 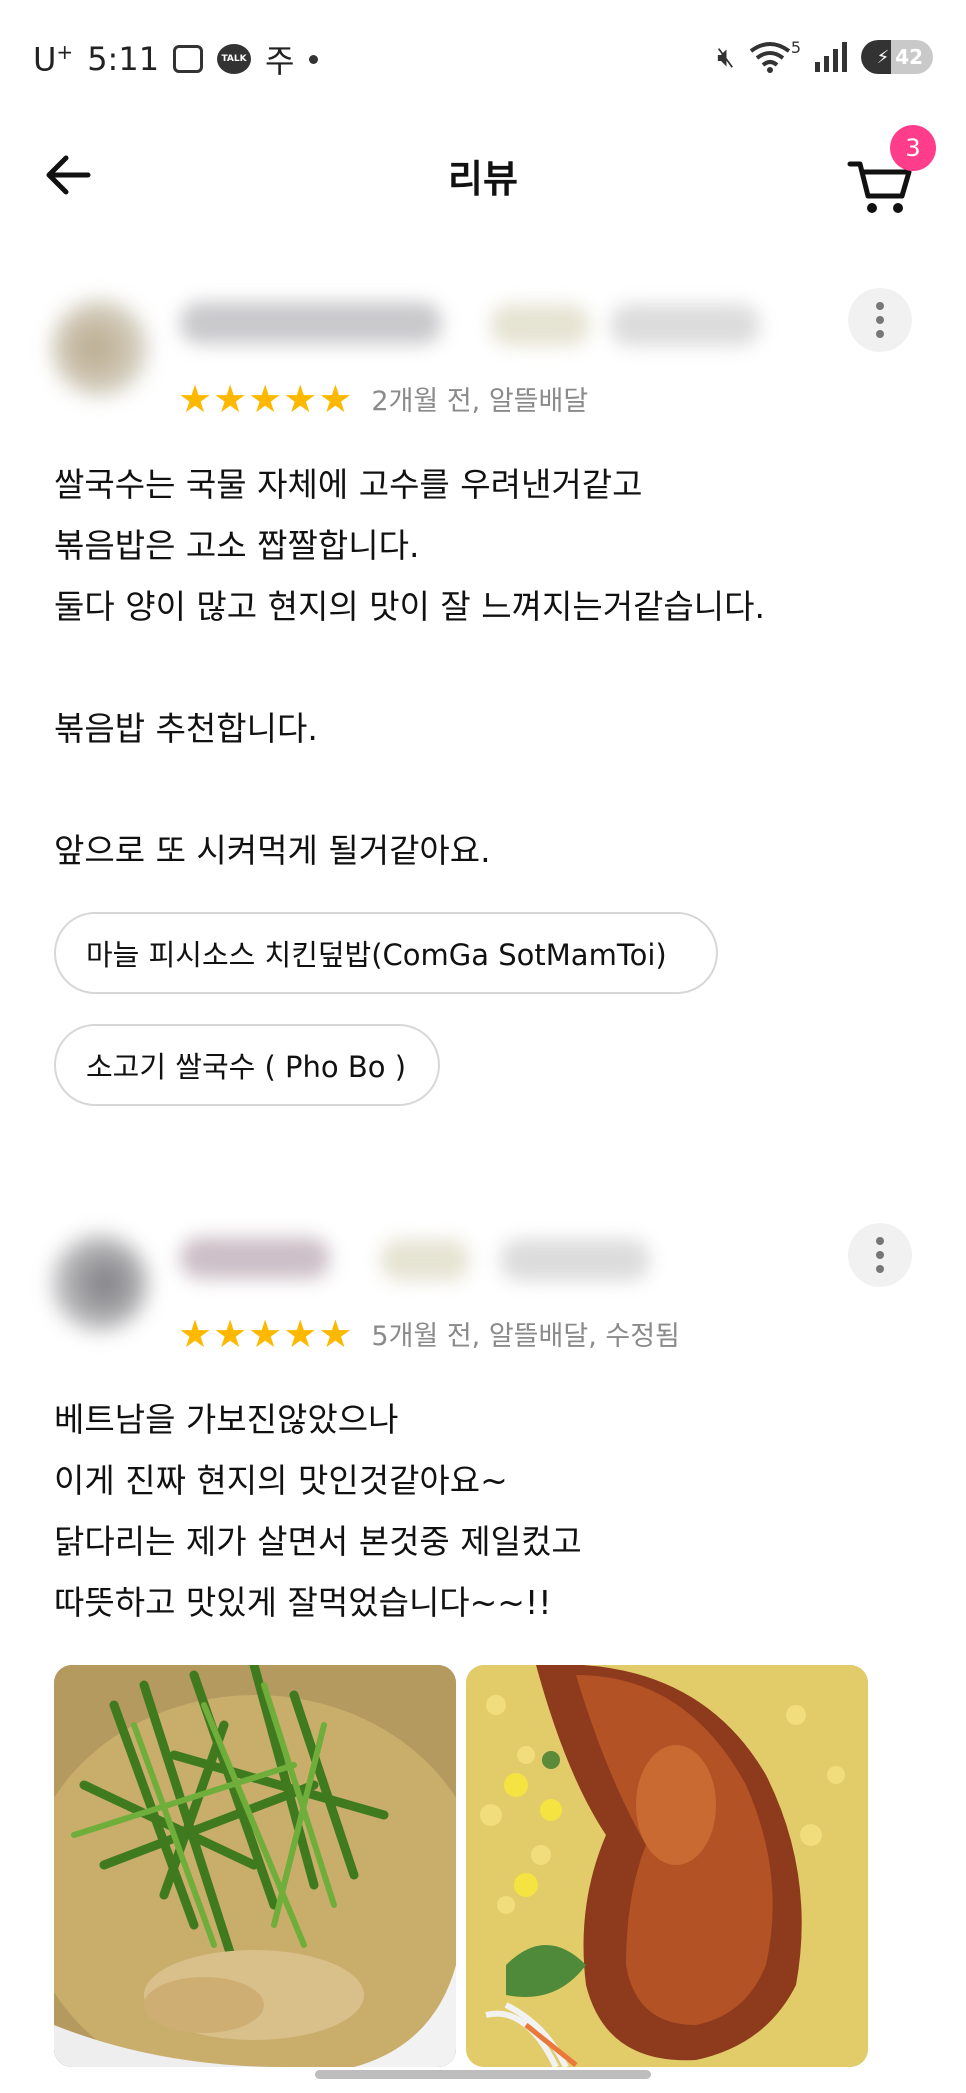 What do you see at coordinates (483, 179) in the screenshot?
I see `page-title: 리뷰` at bounding box center [483, 179].